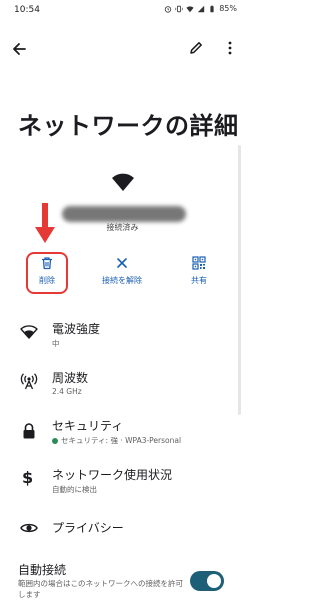 The image size is (320, 600). Describe the element at coordinates (122, 275) in the screenshot. I see `disconnect-button: 接続を解除` at that location.